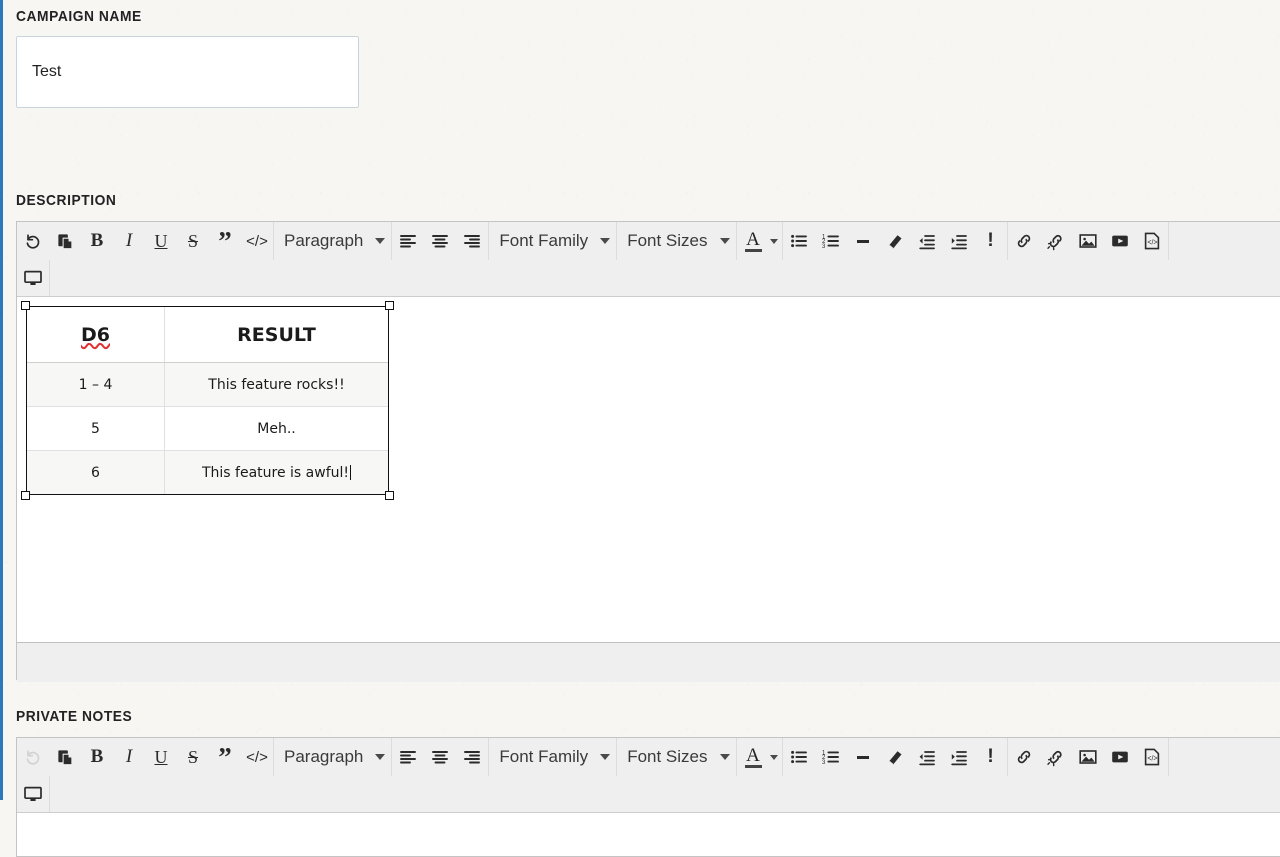 This screenshot has width=1280, height=857. I want to click on toolbar-group-font-size: Font Sizes, so click(677, 241).